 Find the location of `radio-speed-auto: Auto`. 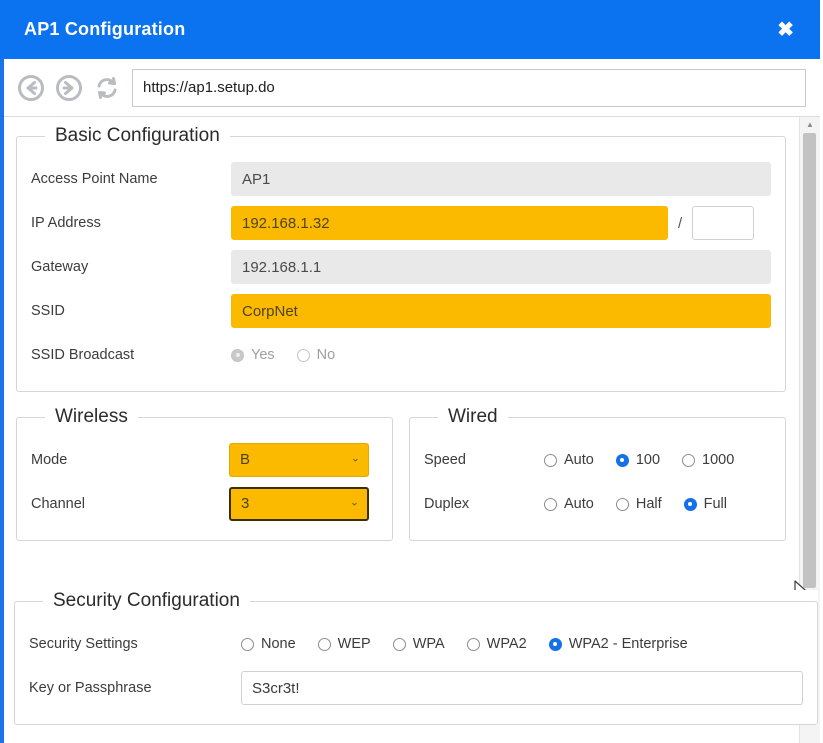

radio-speed-auto: Auto is located at coordinates (569, 460).